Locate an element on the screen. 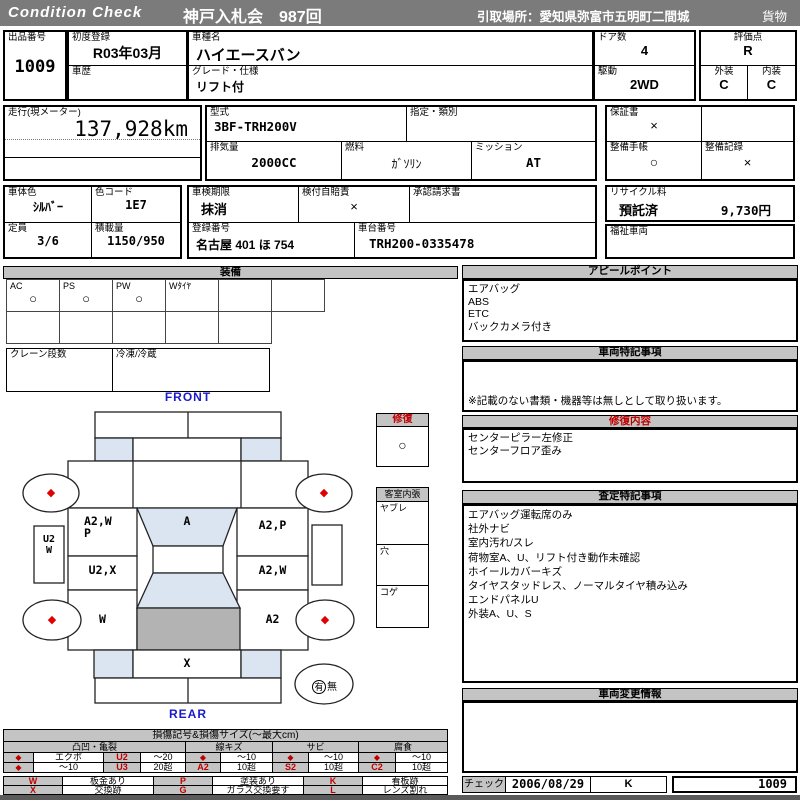  displacement-cell: 排気量 2000CC is located at coordinates (274, 160).